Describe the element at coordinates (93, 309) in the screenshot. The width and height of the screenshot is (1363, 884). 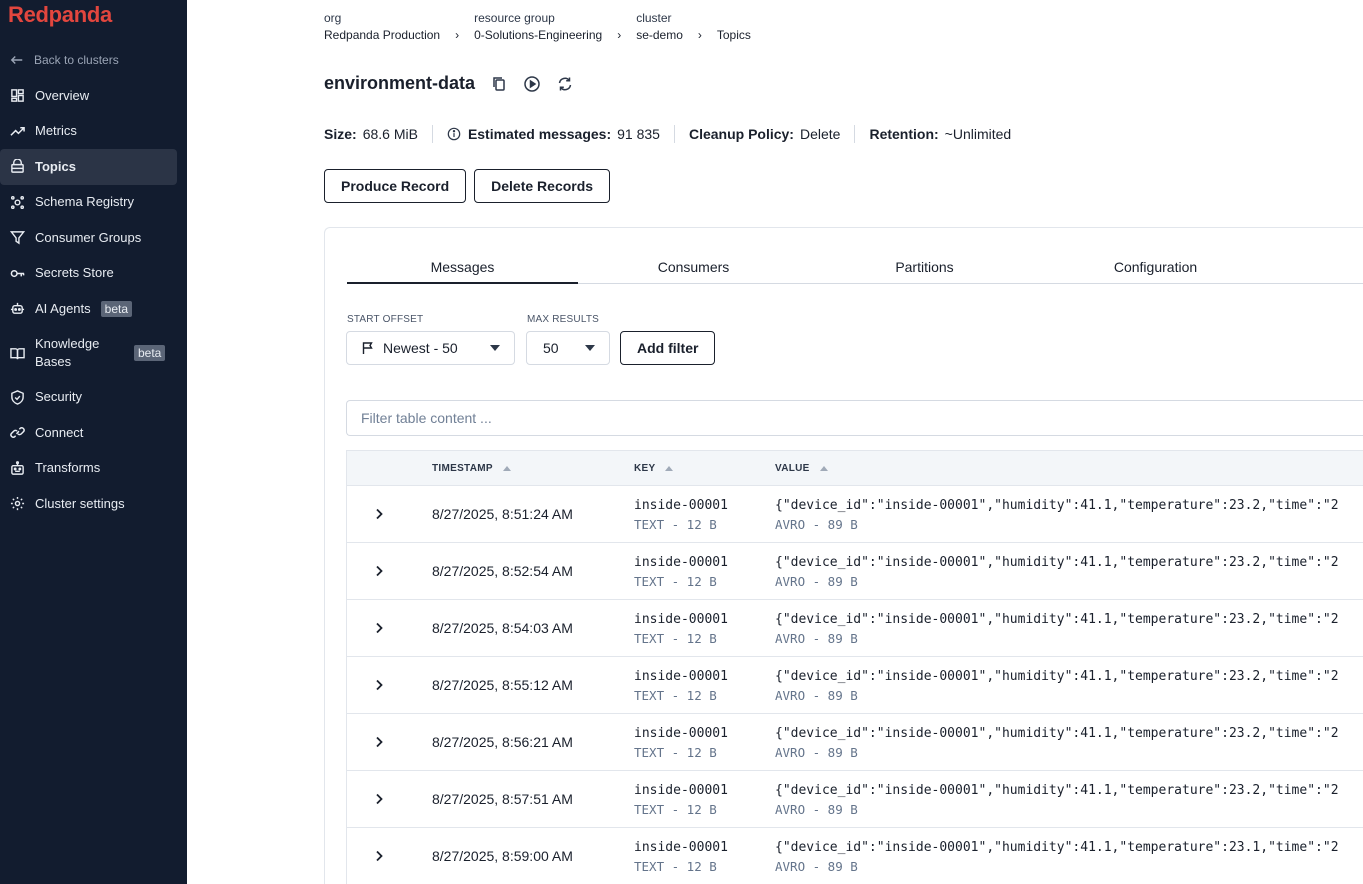
I see `sidebar-item-ai-agents: AI Agents beta` at that location.